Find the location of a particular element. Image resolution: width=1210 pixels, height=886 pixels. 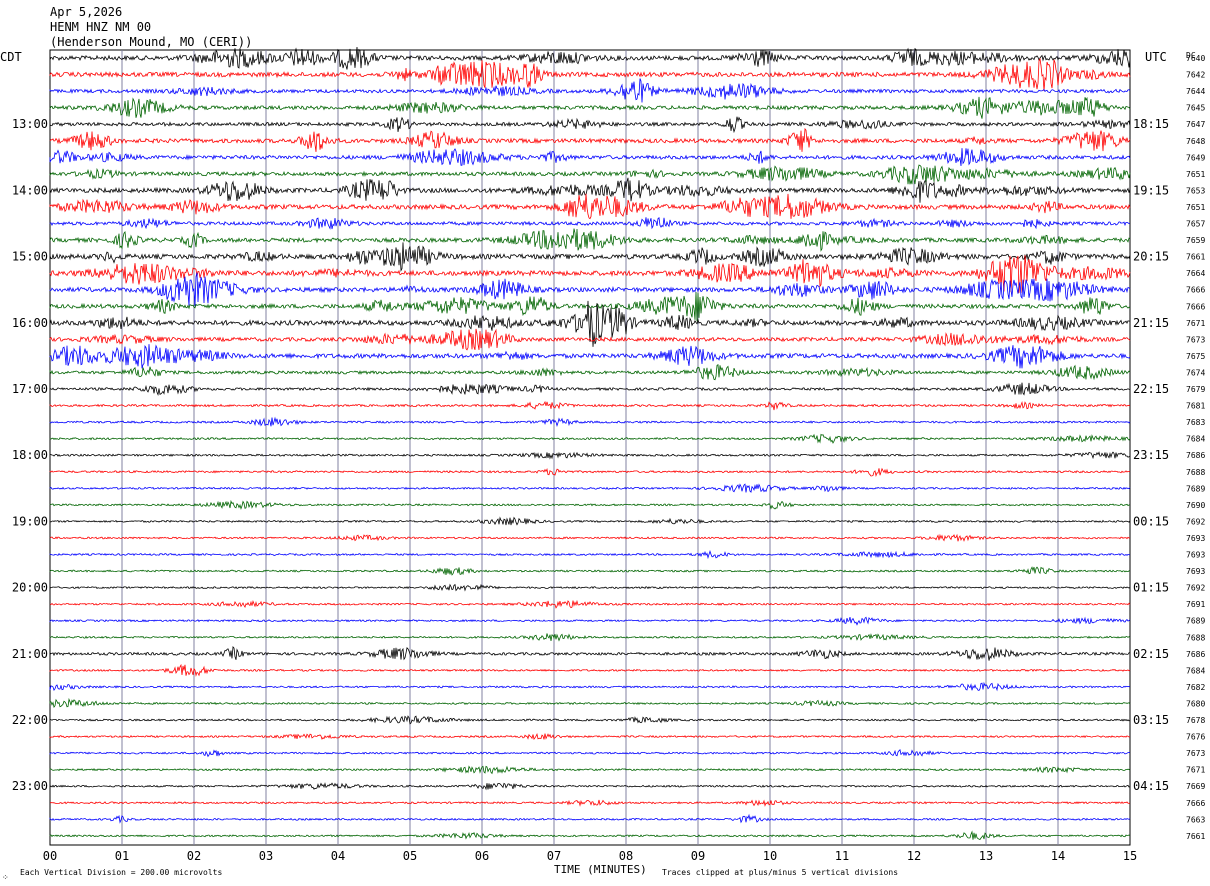

left-timezone: CDT is located at coordinates (11, 57).